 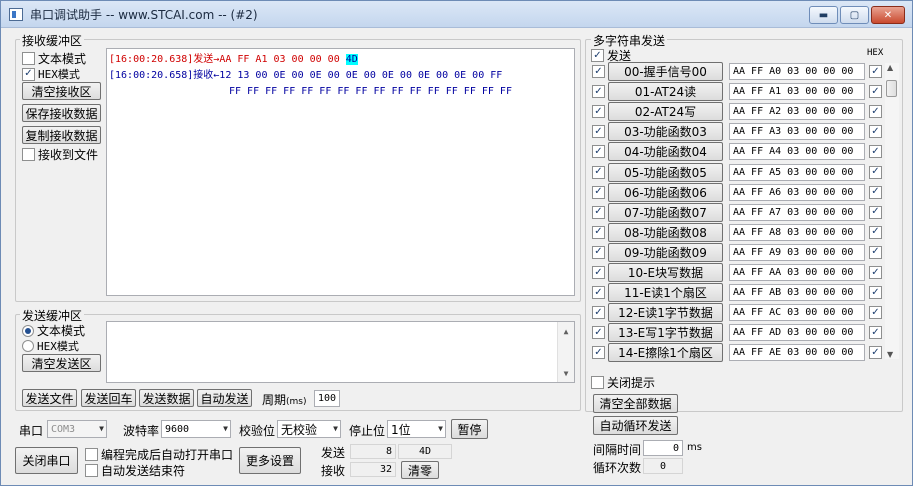 I want to click on row-send-button: 08-功能函数08, so click(x=665, y=232).